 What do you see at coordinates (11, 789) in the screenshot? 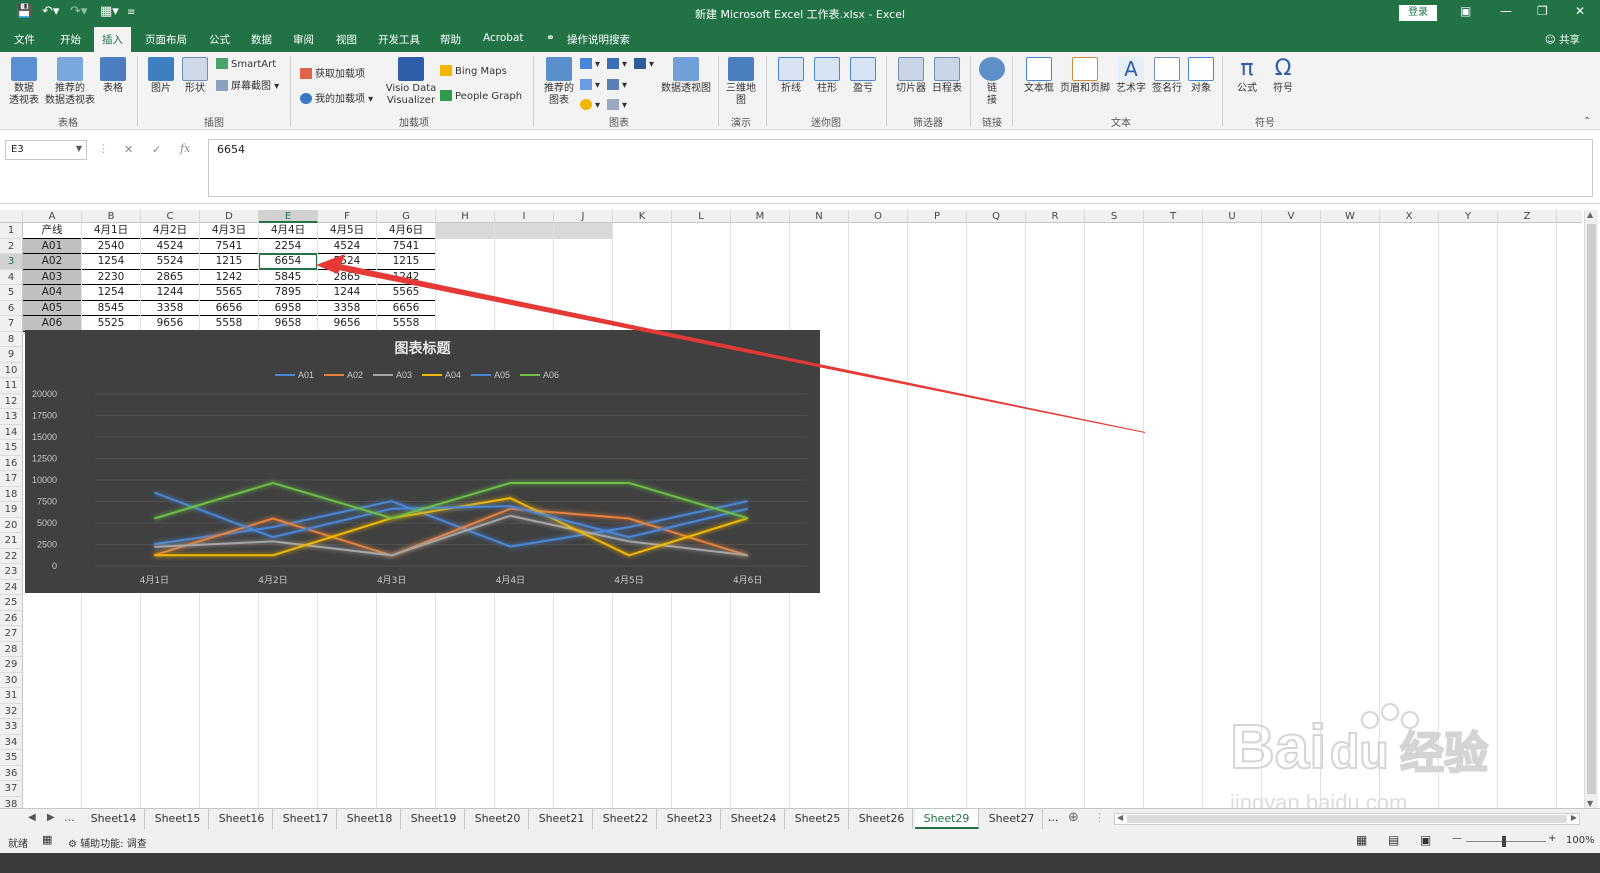
I see `row-header-37: 37` at bounding box center [11, 789].